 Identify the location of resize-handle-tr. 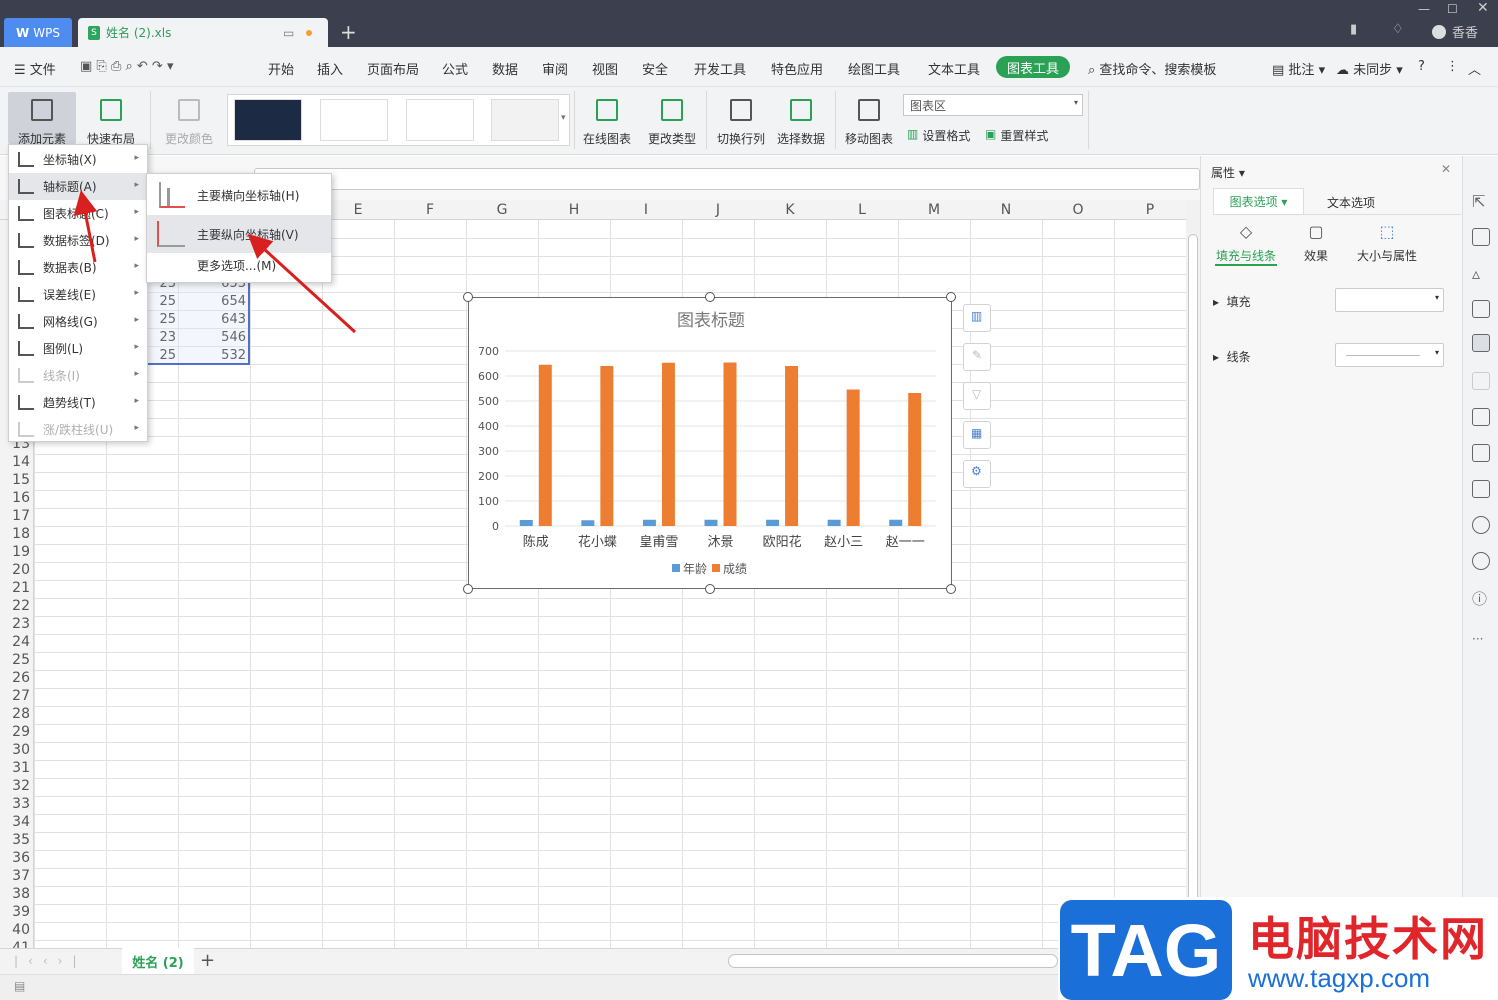
(951, 297).